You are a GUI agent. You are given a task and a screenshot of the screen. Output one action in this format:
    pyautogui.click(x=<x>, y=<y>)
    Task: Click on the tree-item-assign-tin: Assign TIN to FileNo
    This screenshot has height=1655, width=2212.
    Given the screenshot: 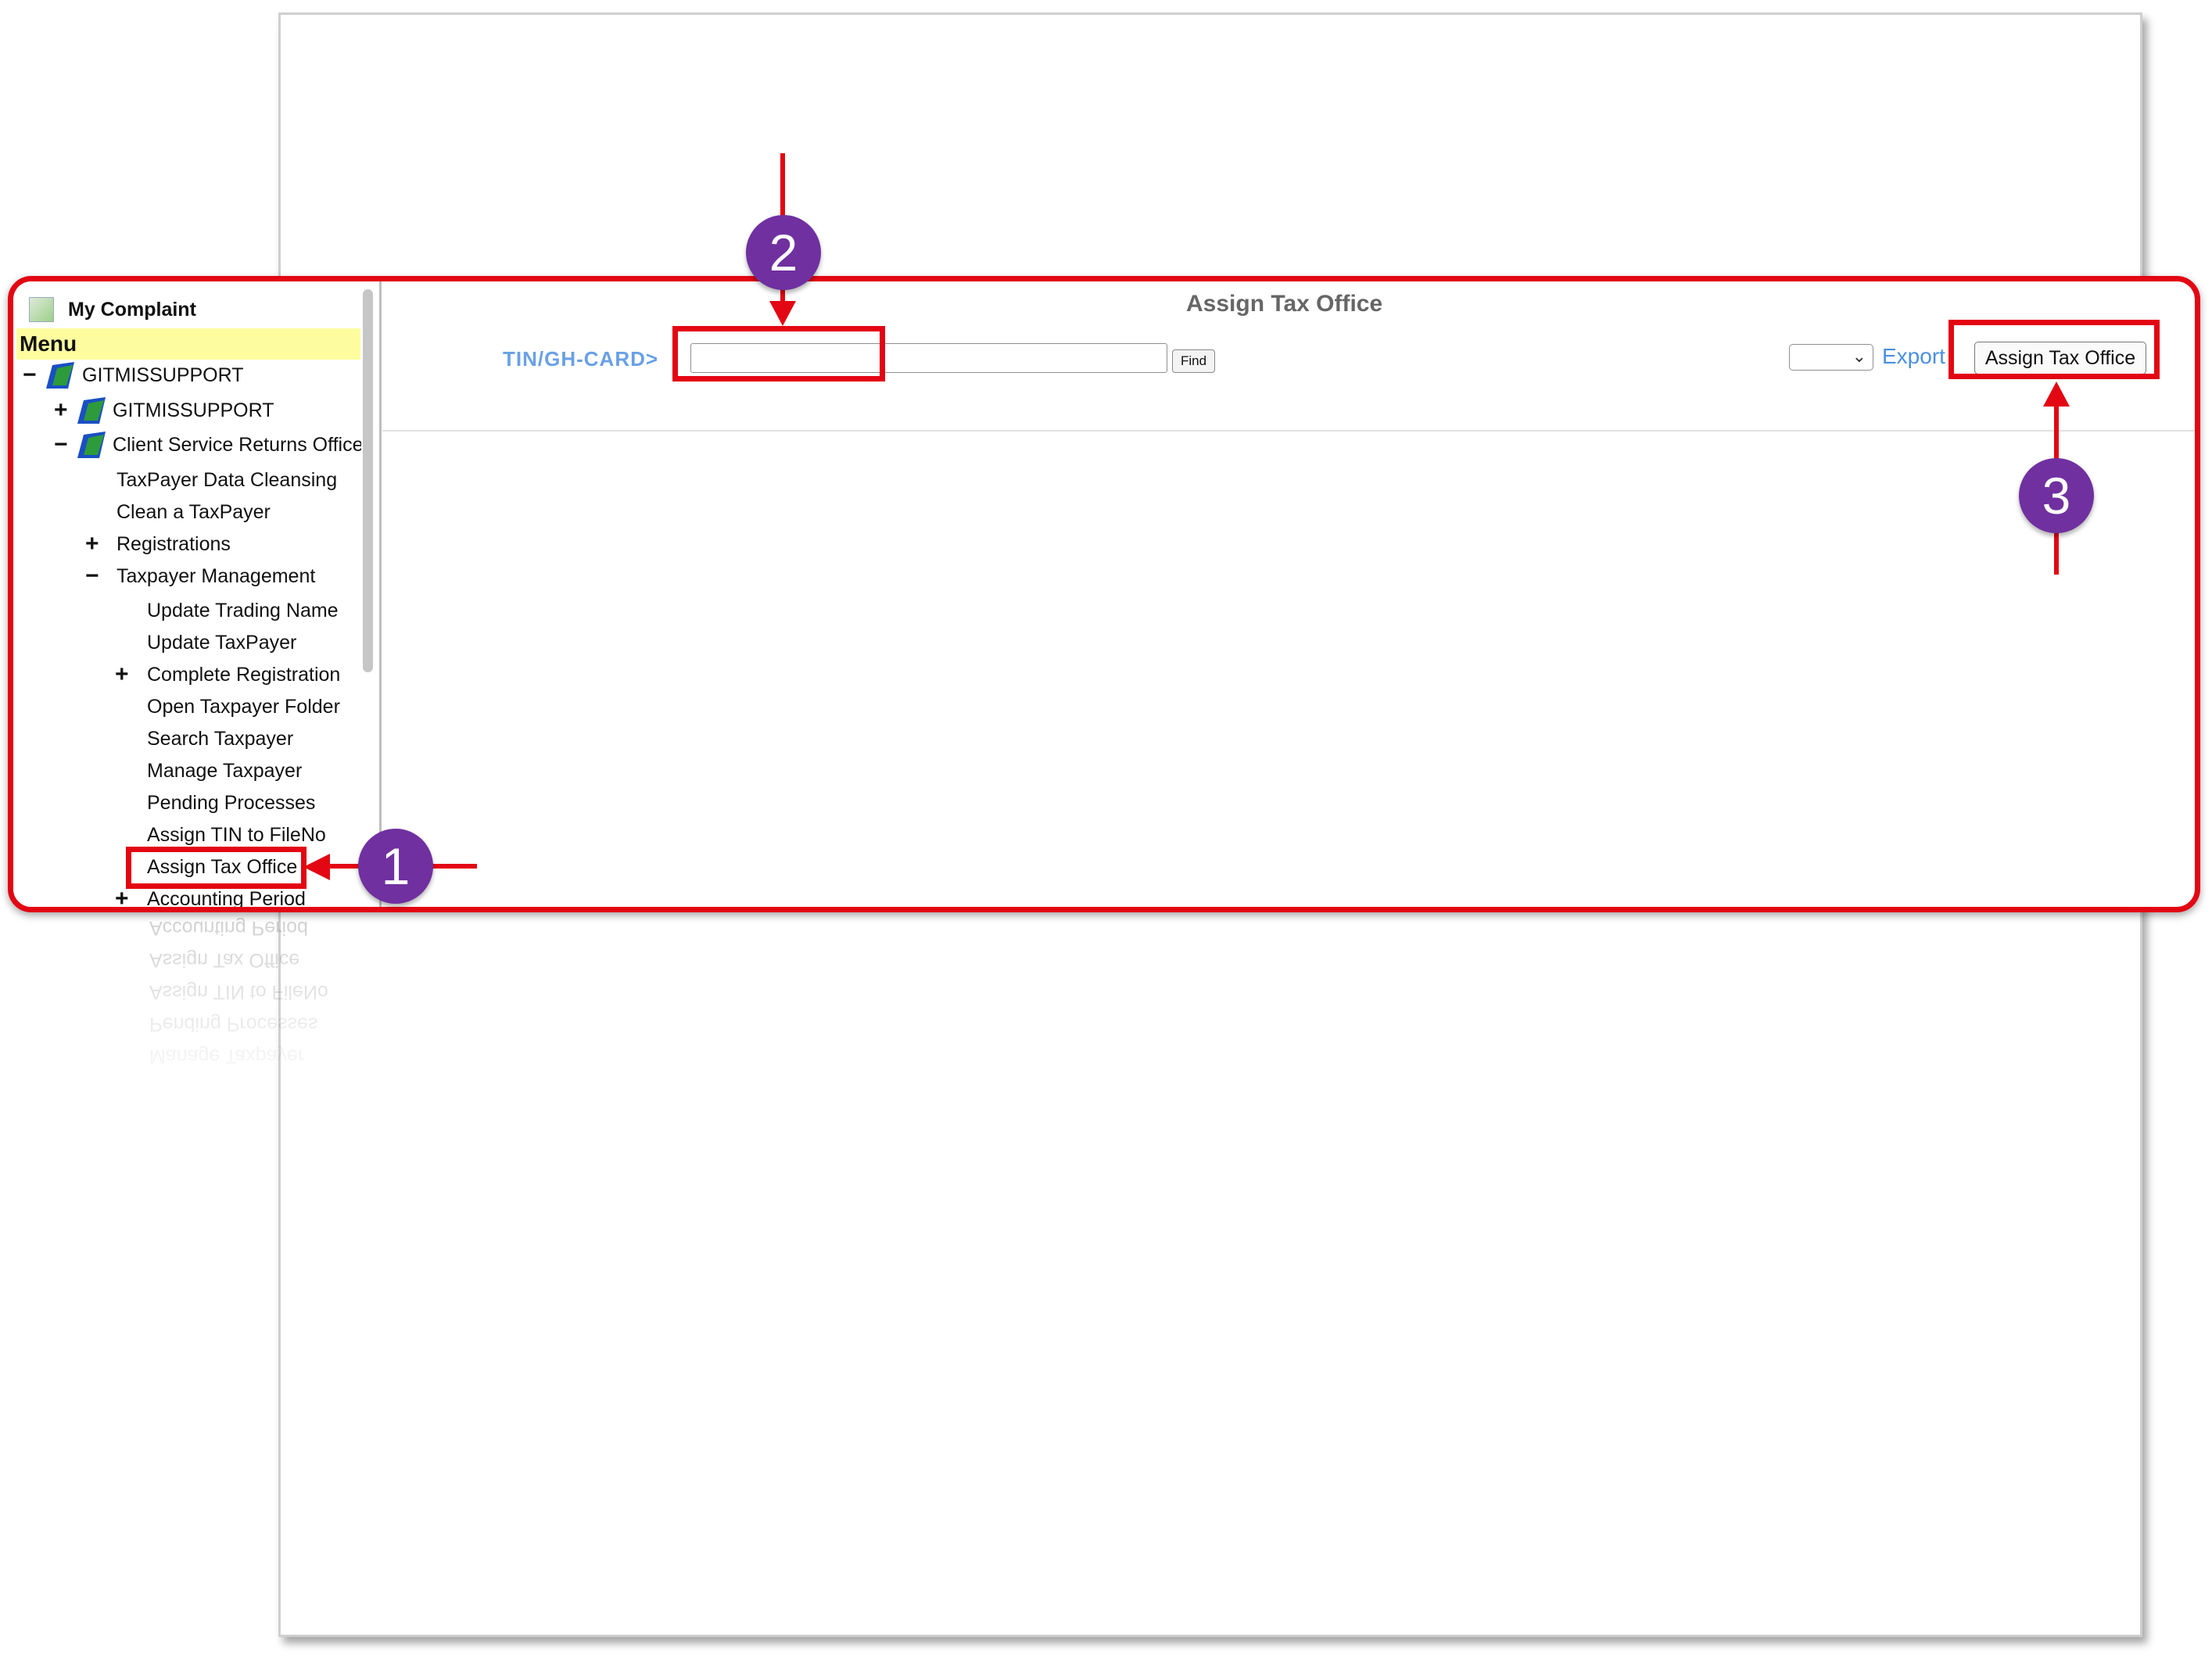 What is the action you would take?
    pyautogui.click(x=236, y=835)
    